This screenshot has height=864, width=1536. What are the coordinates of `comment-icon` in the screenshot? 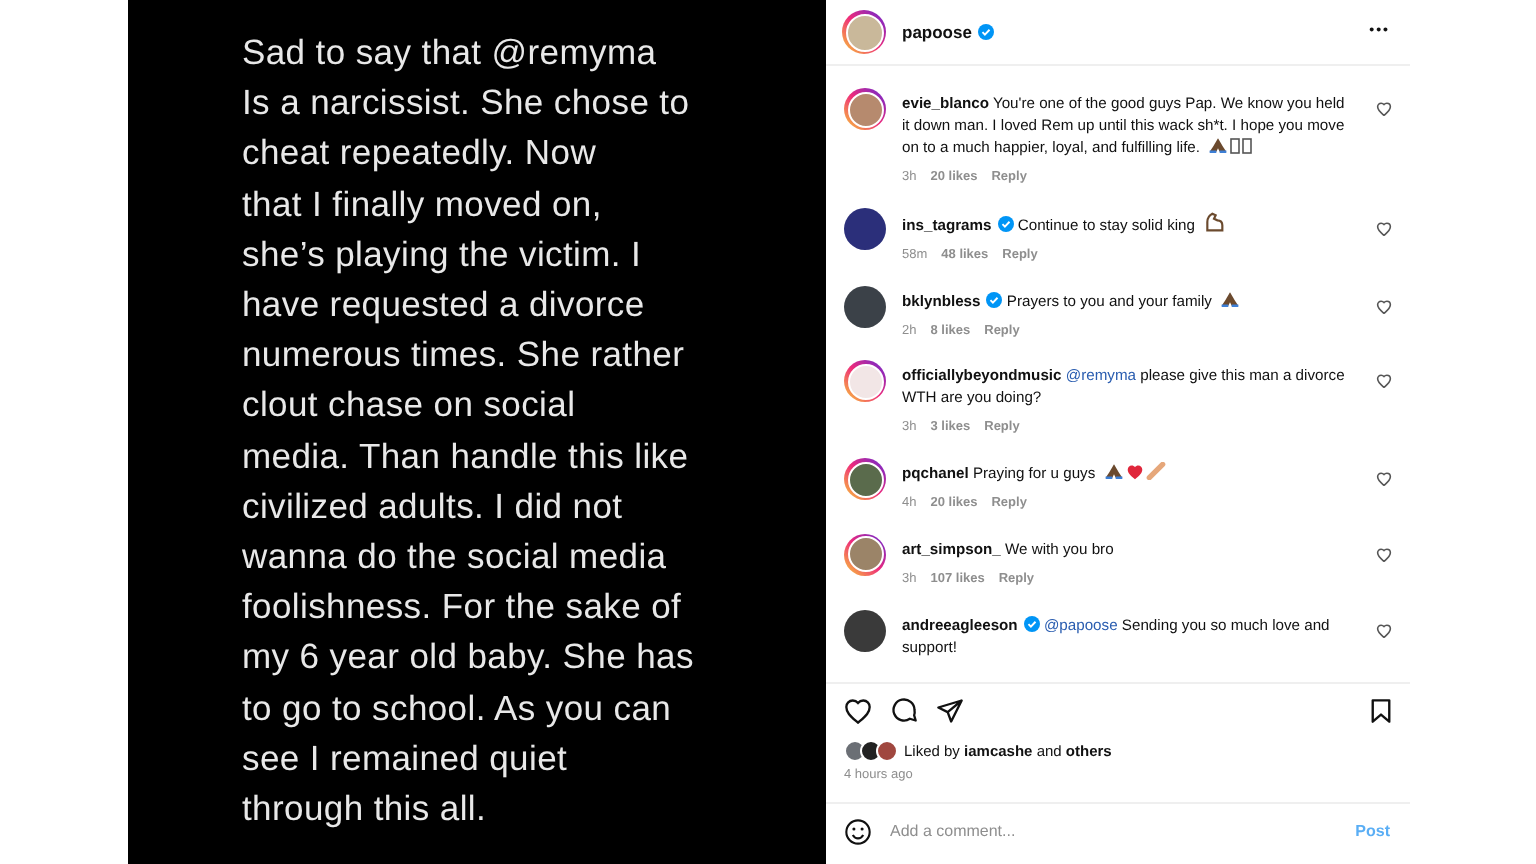 It's located at (904, 710).